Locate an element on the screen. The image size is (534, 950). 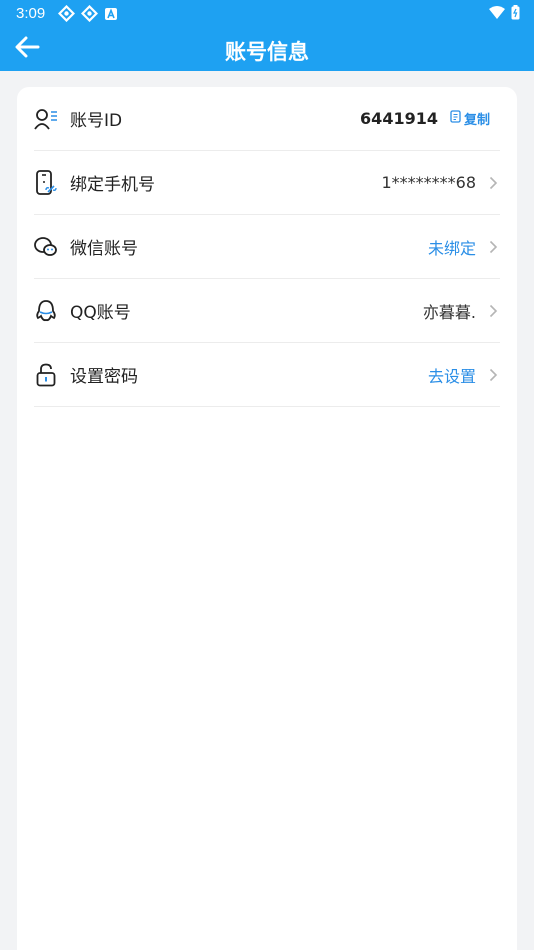
set-password-value: 去设置 is located at coordinates (451, 376).